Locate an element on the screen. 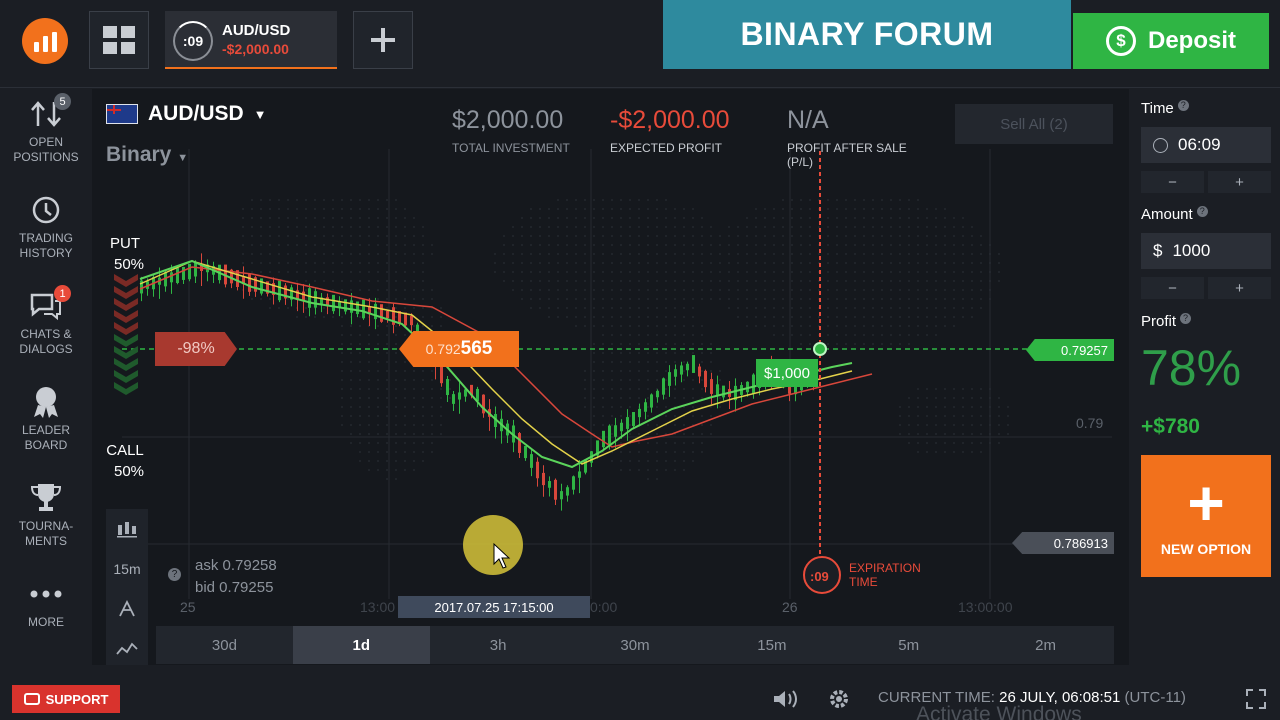  range-3h: 3h is located at coordinates (498, 645).